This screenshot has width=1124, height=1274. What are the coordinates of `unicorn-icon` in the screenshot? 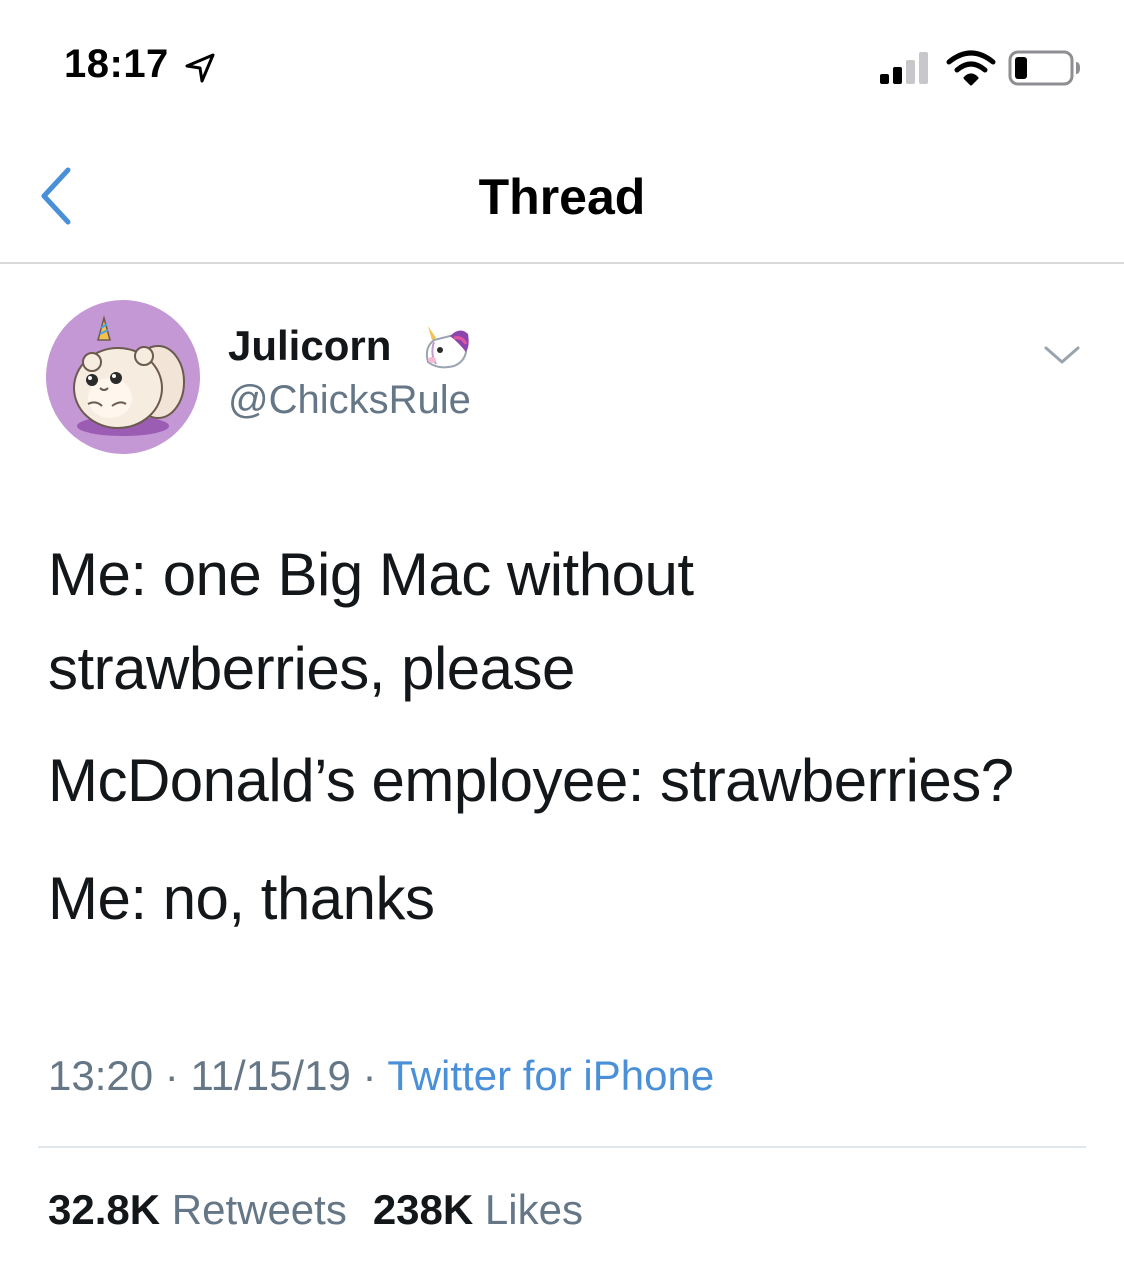 It's located at (447, 347).